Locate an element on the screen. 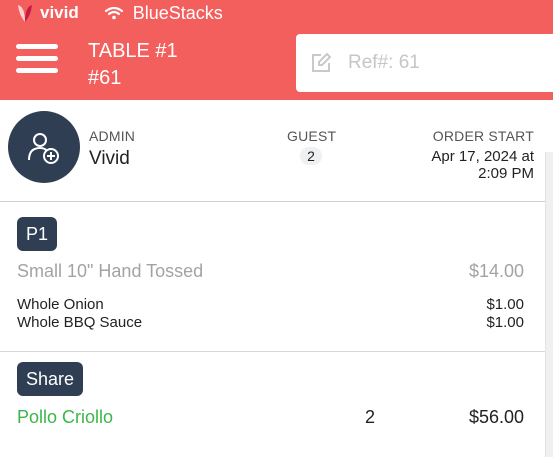 The height and width of the screenshot is (457, 553). modifier-name: Whole Onion is located at coordinates (60, 304).